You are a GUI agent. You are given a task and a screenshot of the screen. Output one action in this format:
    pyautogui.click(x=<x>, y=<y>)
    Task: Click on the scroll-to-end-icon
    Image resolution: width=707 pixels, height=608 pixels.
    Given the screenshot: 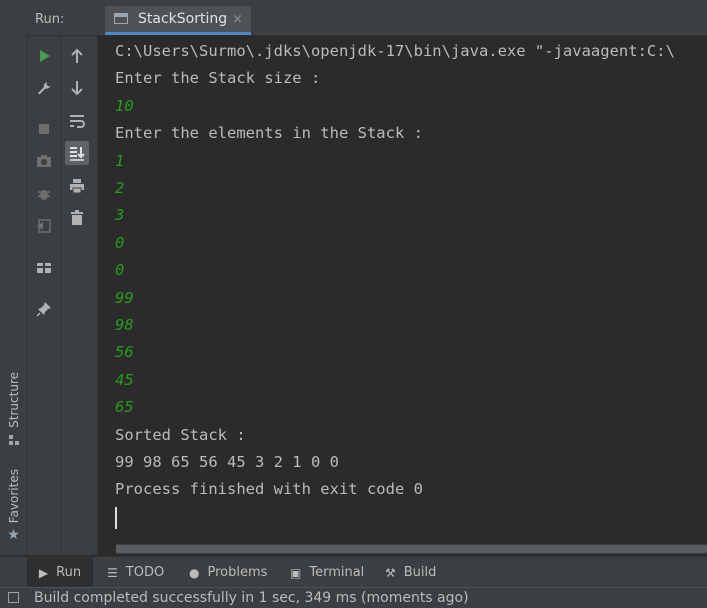 What is the action you would take?
    pyautogui.click(x=77, y=153)
    